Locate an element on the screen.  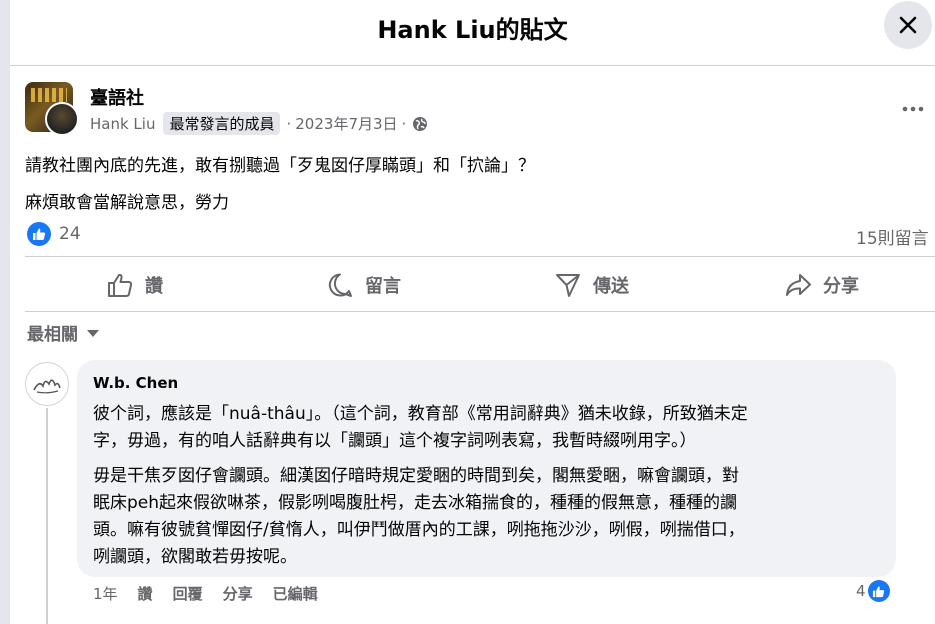
comment-text-line: 眠床peh起來假欲啉茶，假影咧喝腹肚枵，走去冰箱揣食的，種種的假無意，種種的讕 is located at coordinates (415, 503).